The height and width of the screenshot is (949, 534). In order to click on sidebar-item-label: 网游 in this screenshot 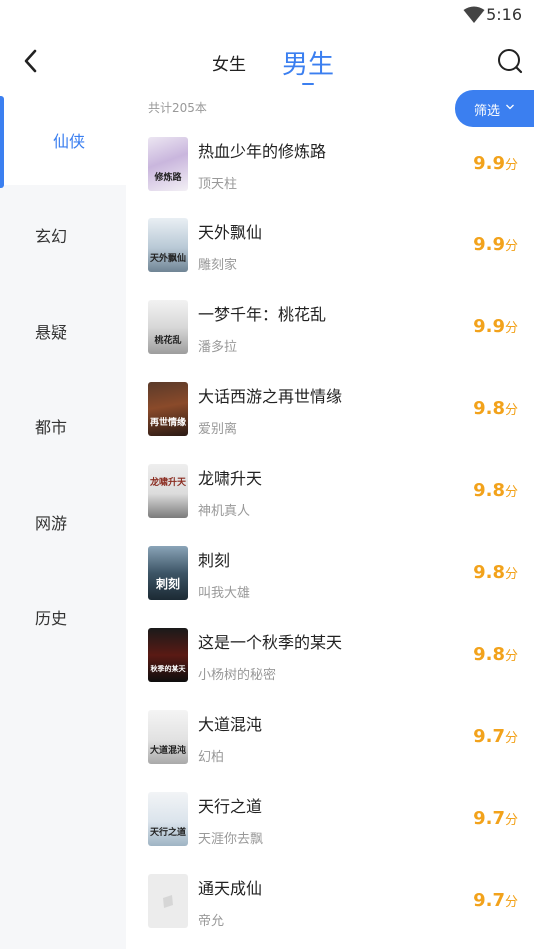, I will do `click(51, 523)`.